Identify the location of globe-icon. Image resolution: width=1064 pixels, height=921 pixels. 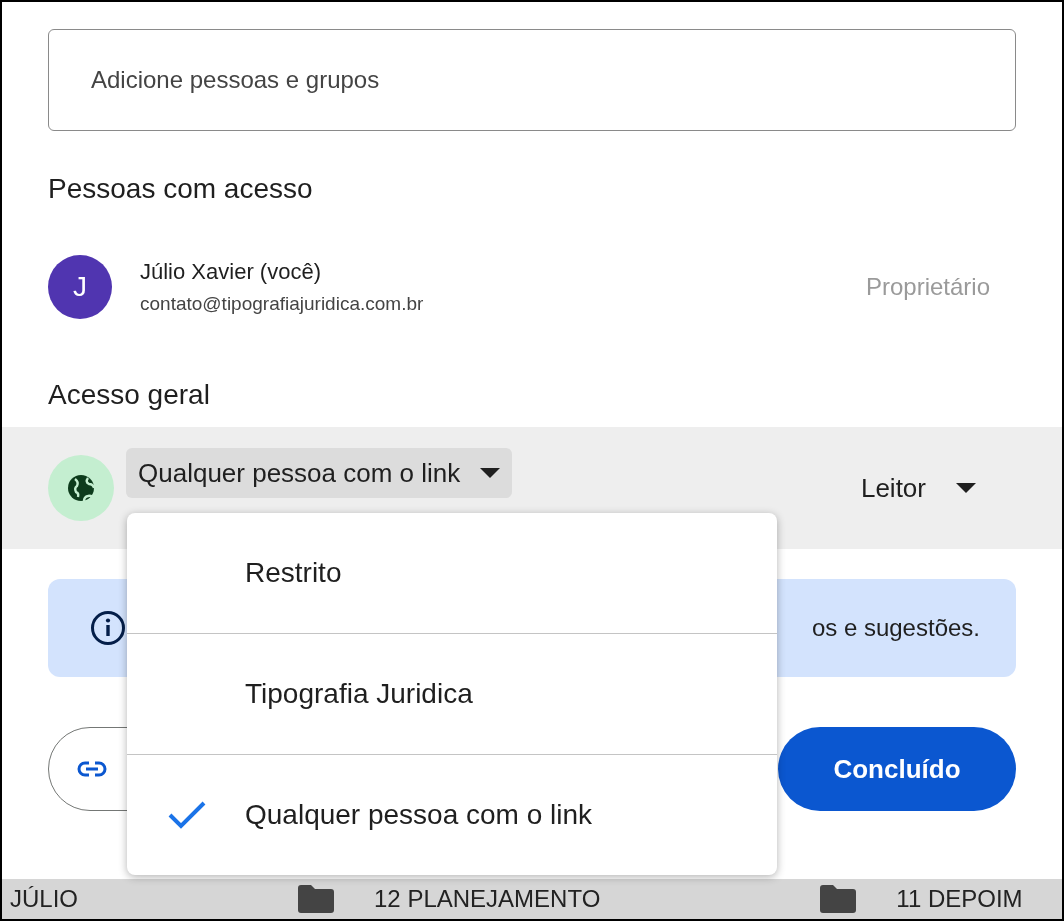
(81, 488).